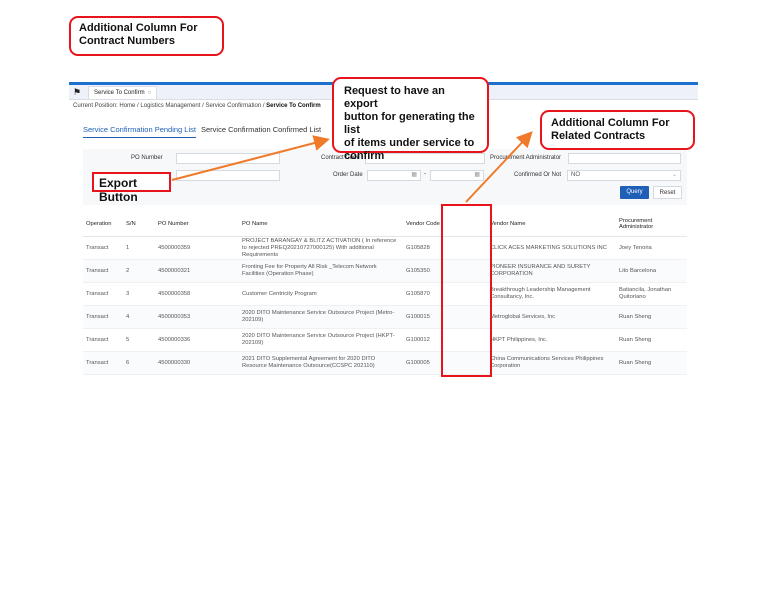 The image size is (768, 594). What do you see at coordinates (499, 167) in the screenshot?
I see `arrow-to-related-contracts` at bounding box center [499, 167].